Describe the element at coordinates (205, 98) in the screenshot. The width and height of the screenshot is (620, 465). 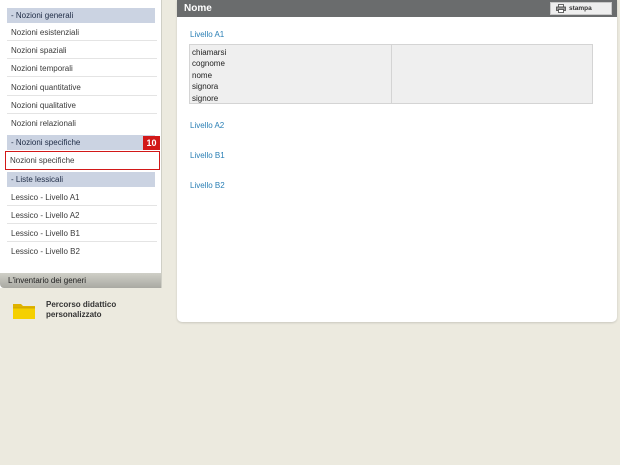
I see `word-item: signore` at that location.